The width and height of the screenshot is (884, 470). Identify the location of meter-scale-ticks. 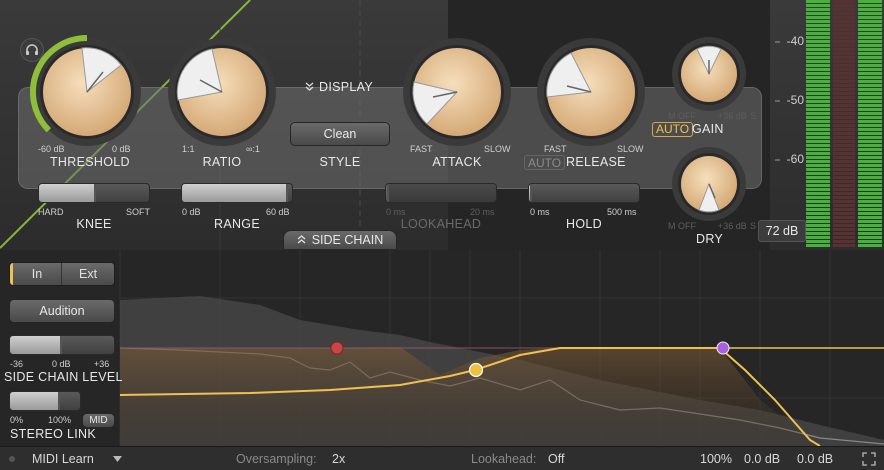
(777, 101).